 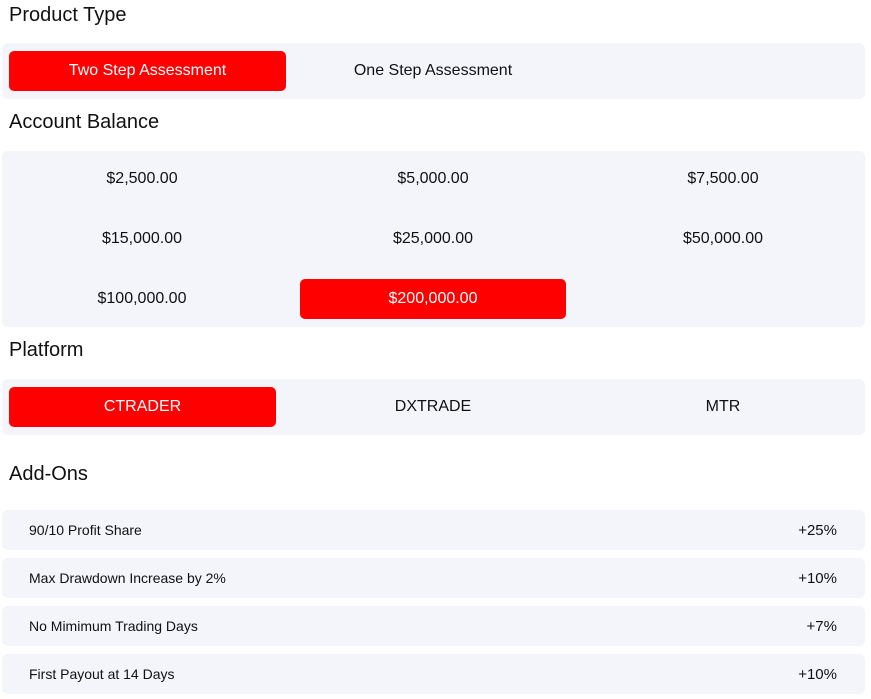 I want to click on account-balance-title: Account Balance, so click(x=84, y=122).